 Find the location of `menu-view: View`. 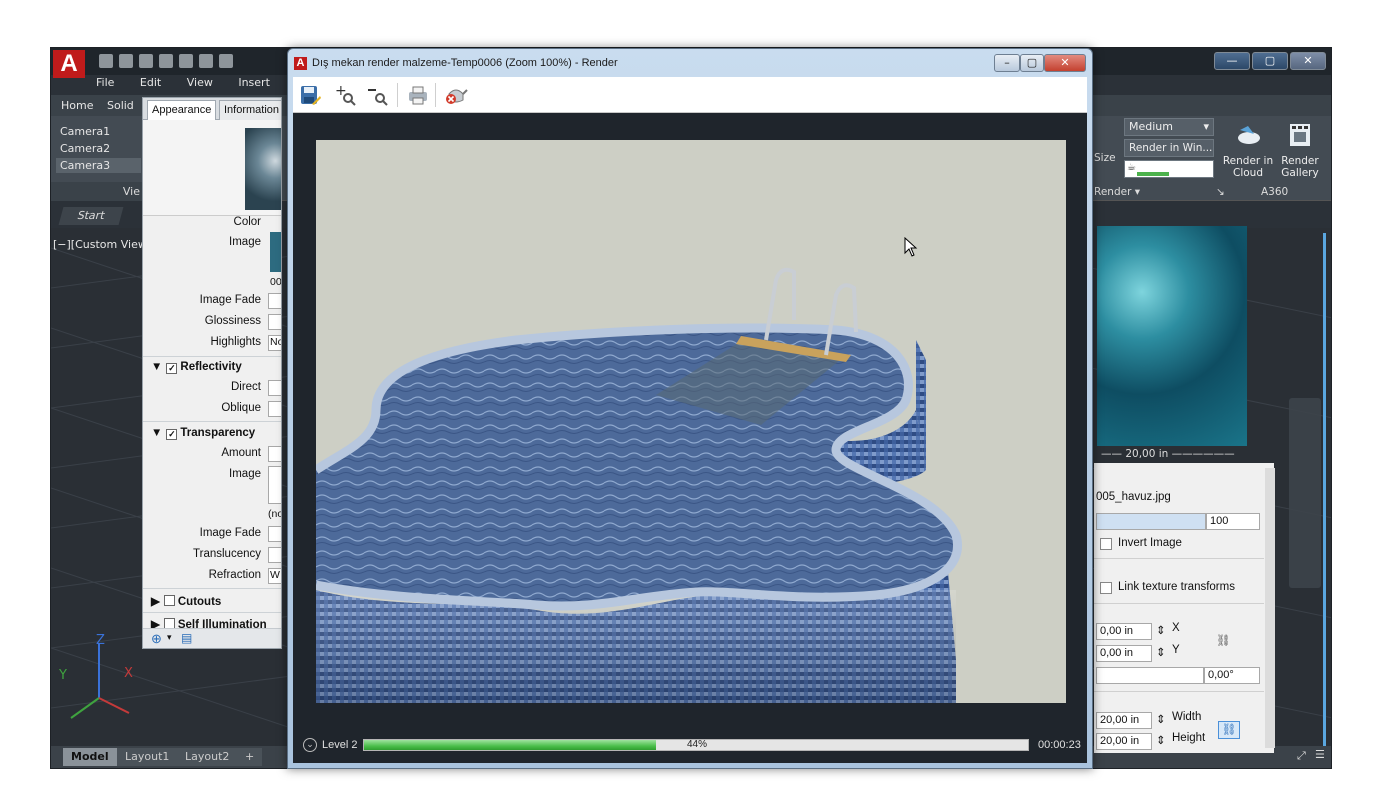

menu-view: View is located at coordinates (200, 82).